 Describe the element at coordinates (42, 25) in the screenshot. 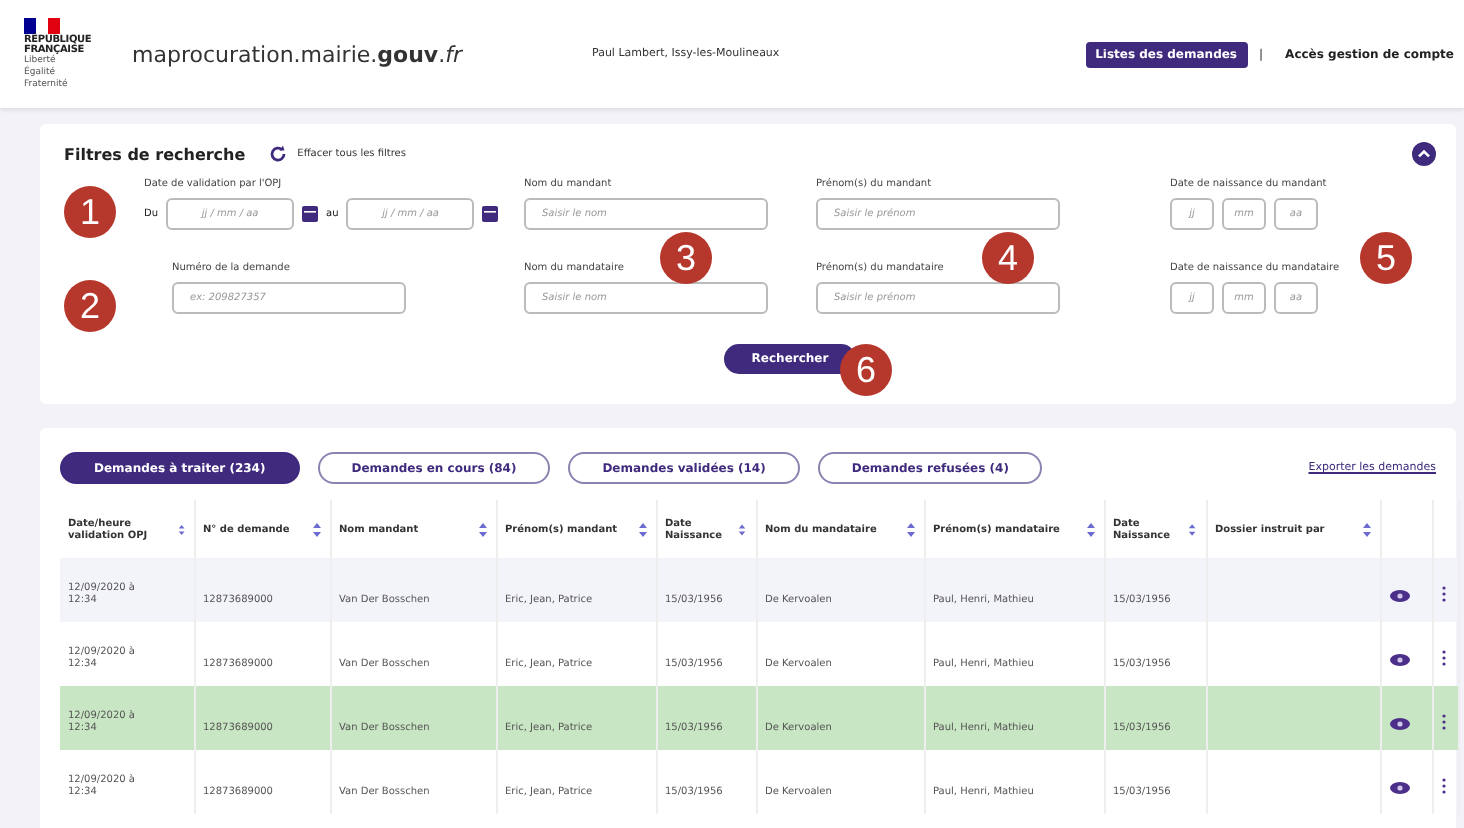

I see `flag-icon` at that location.